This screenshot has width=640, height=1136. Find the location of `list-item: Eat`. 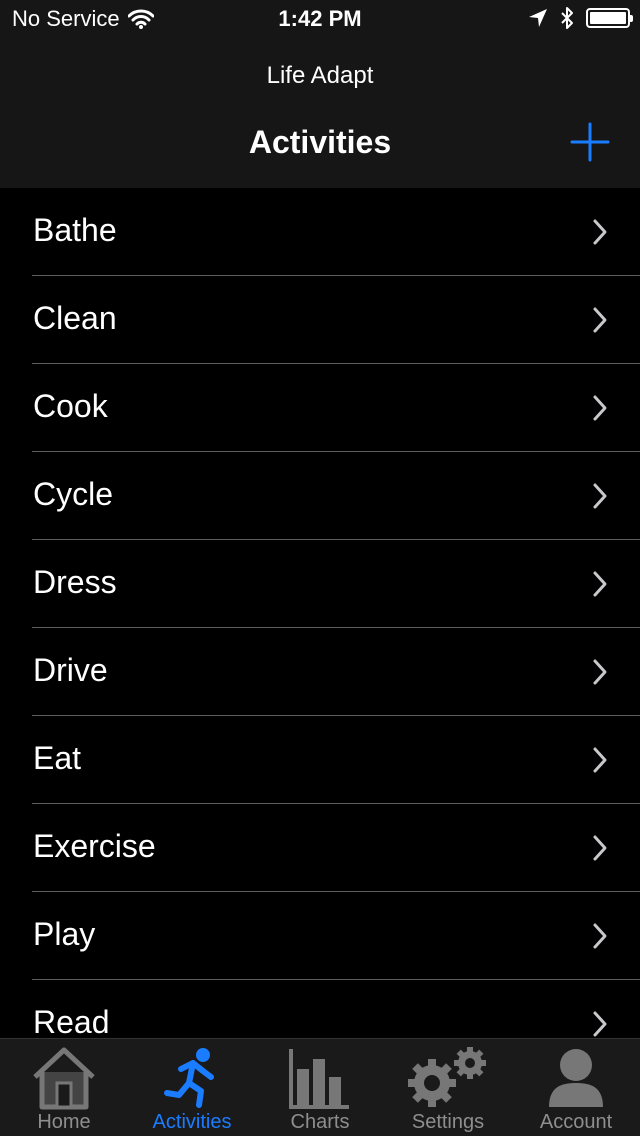

list-item: Eat is located at coordinates (320, 760).